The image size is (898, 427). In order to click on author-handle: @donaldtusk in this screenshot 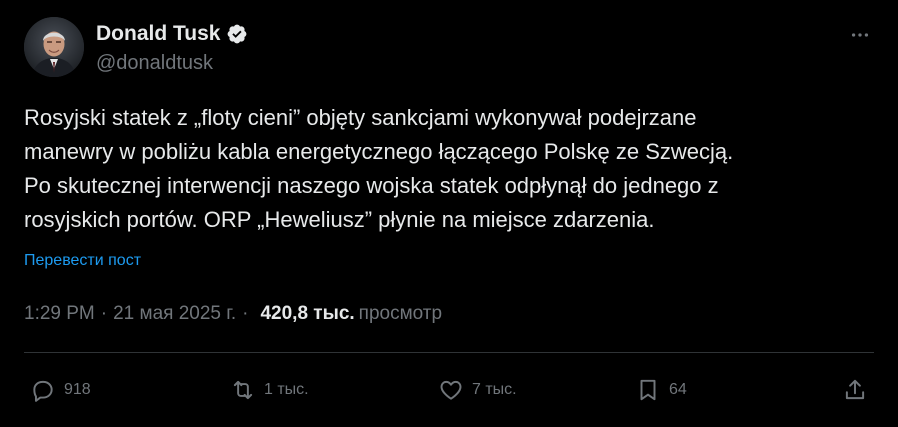, I will do `click(172, 63)`.